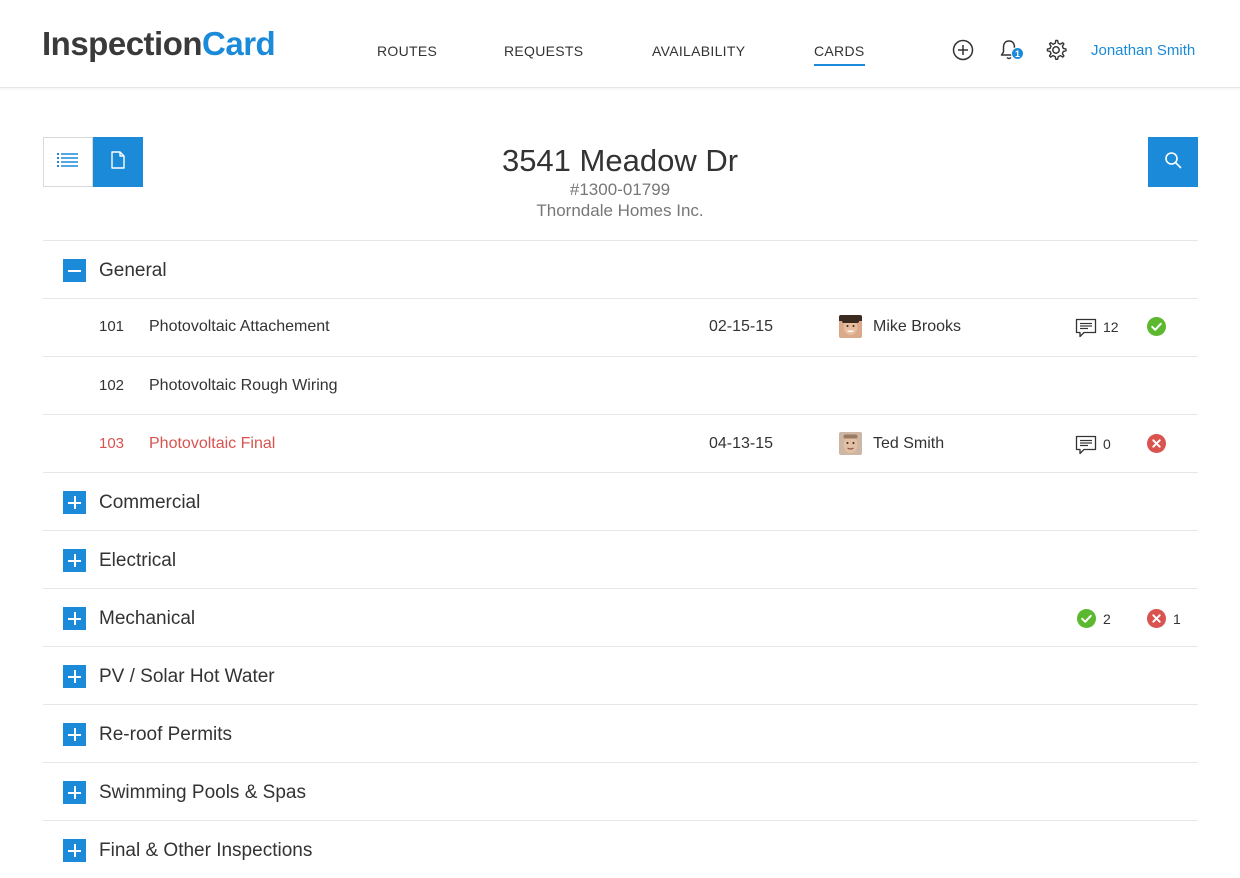  I want to click on search-button, so click(1173, 162).